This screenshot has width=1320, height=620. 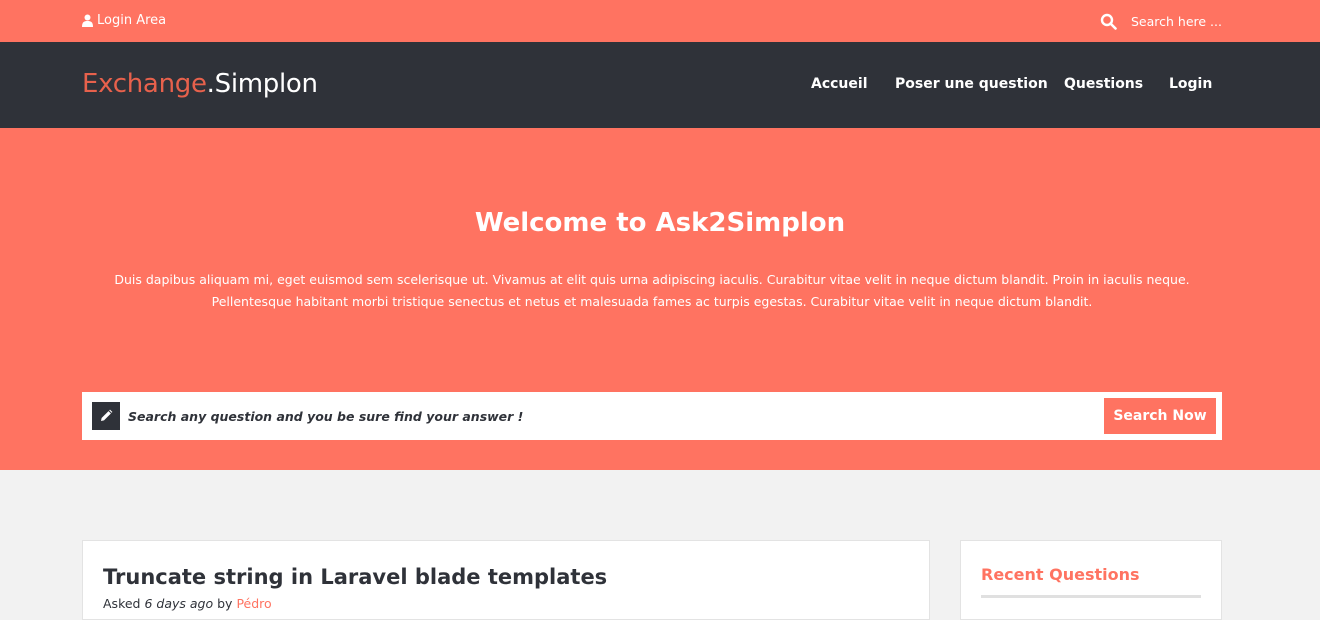 I want to click on brand-part-2: .Simplon, so click(x=262, y=84).